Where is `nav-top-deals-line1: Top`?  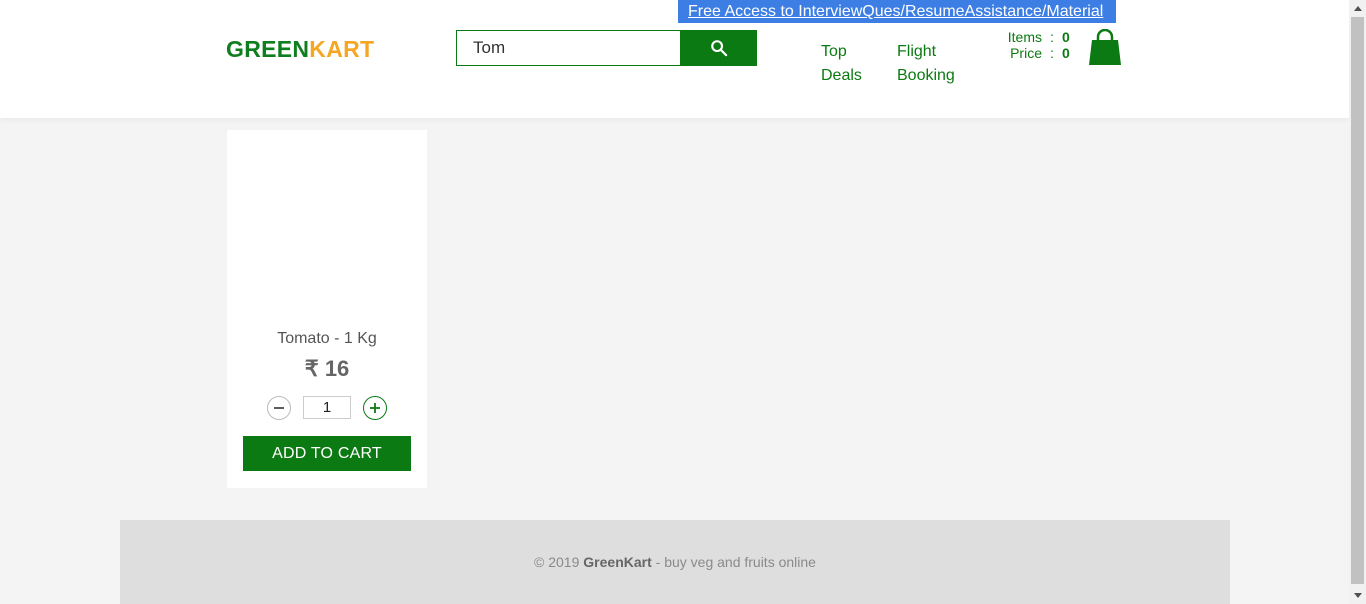
nav-top-deals-line1: Top is located at coordinates (834, 51).